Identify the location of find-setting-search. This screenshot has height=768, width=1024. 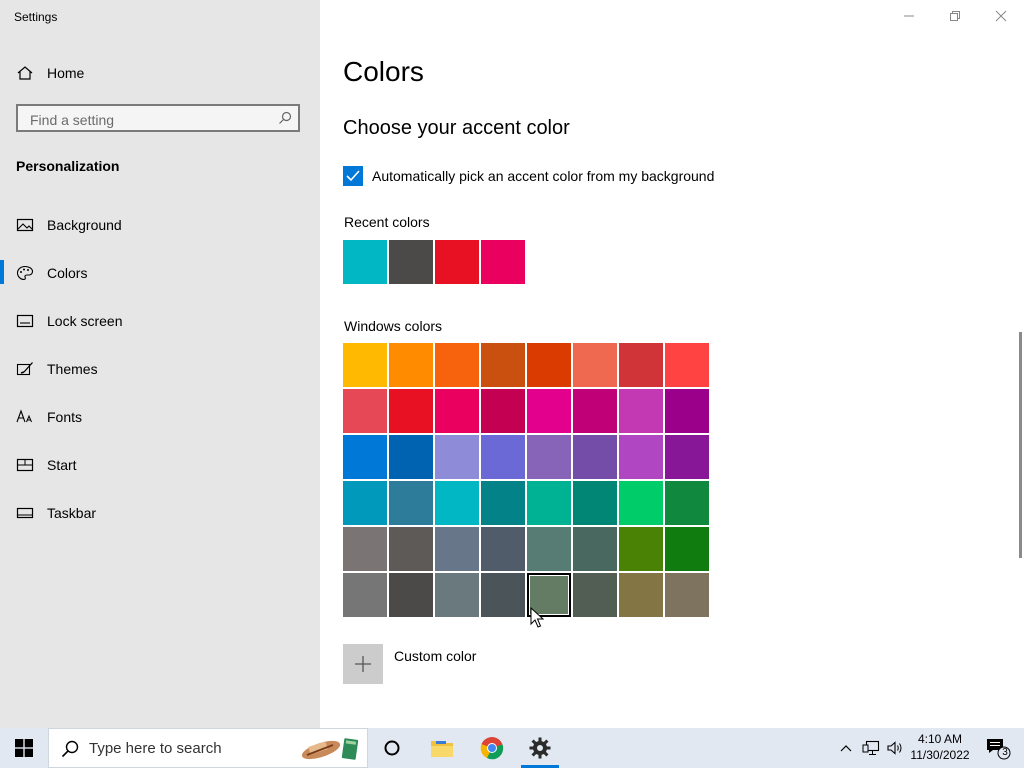
(158, 118).